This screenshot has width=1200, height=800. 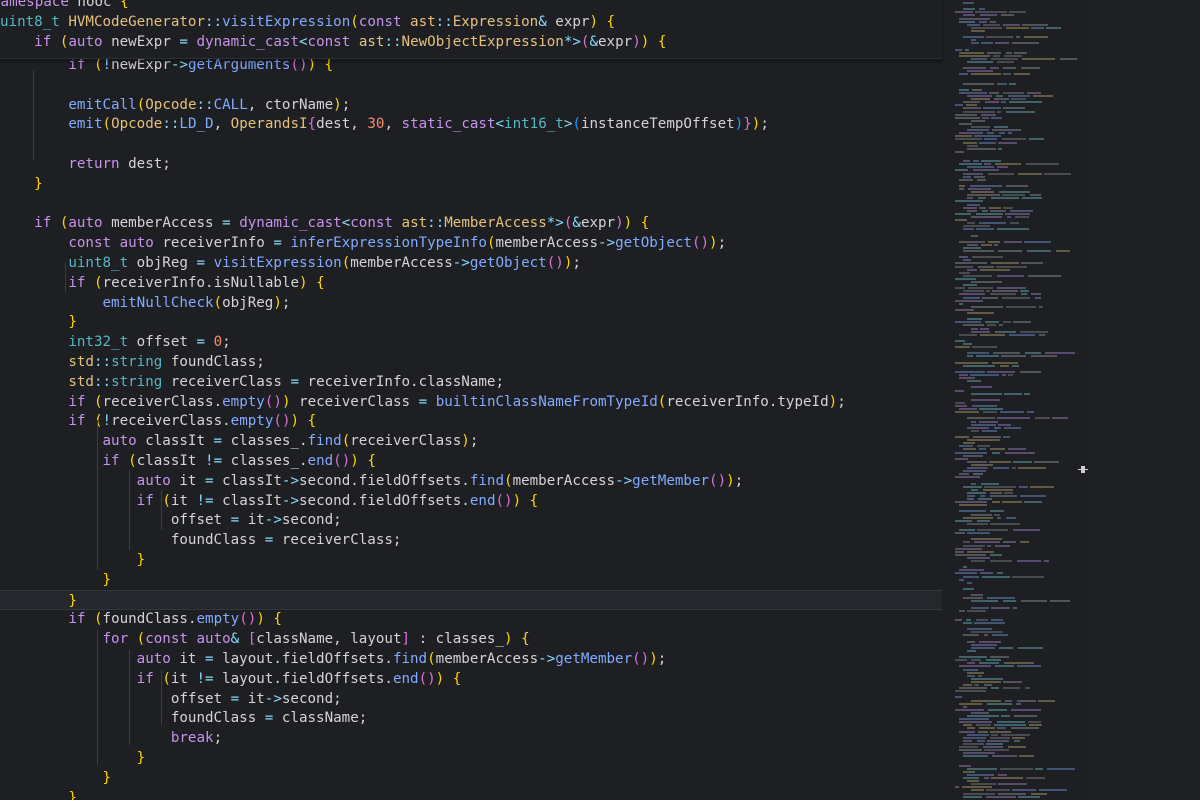 What do you see at coordinates (471, 342) in the screenshot?
I see `code-line: int32_t offset = 0;` at bounding box center [471, 342].